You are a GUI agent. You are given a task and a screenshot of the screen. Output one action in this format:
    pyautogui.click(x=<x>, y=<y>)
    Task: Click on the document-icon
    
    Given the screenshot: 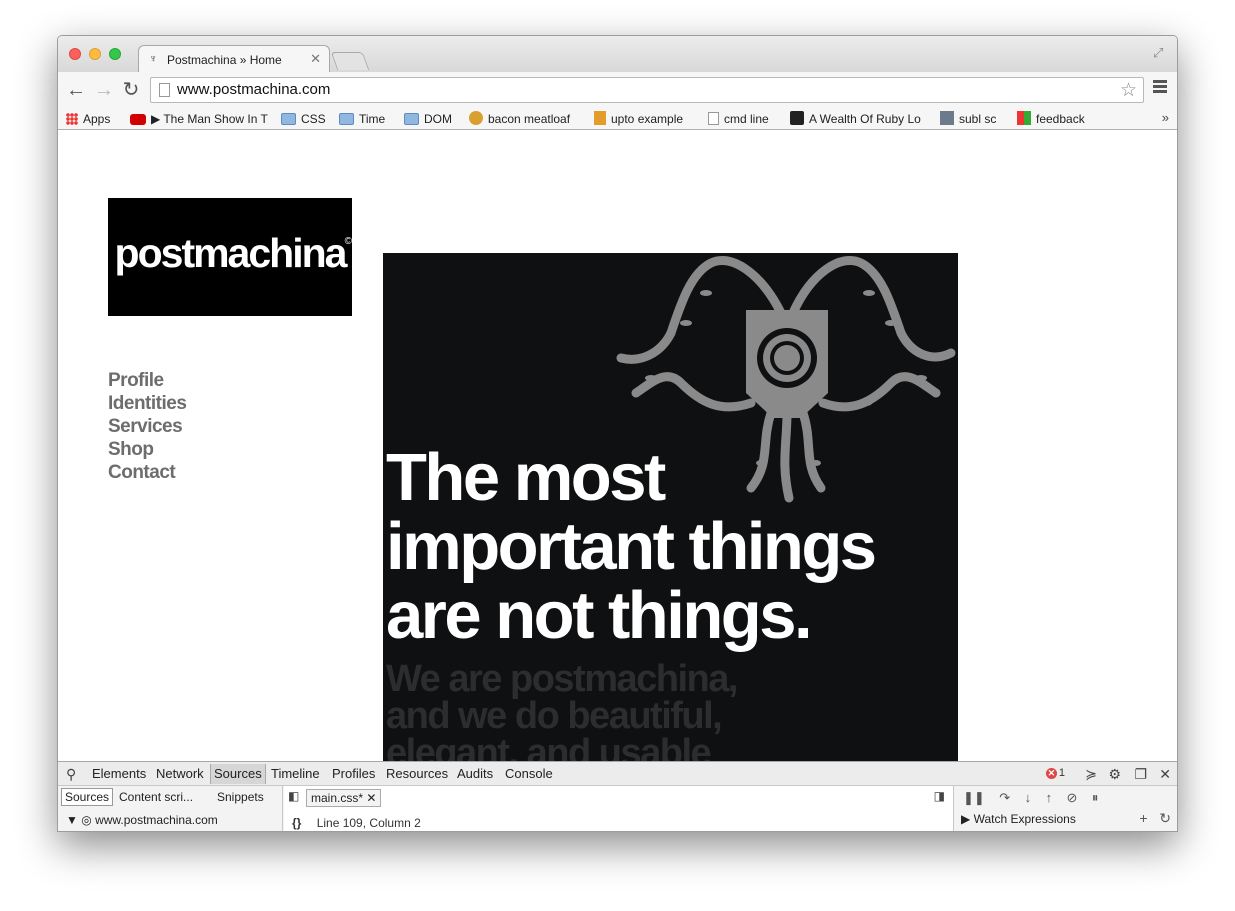 What is the action you would take?
    pyautogui.click(x=713, y=118)
    